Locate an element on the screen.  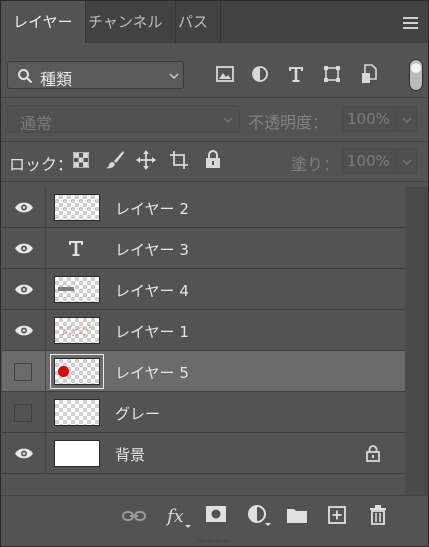
lock-position-move-icon is located at coordinates (146, 160).